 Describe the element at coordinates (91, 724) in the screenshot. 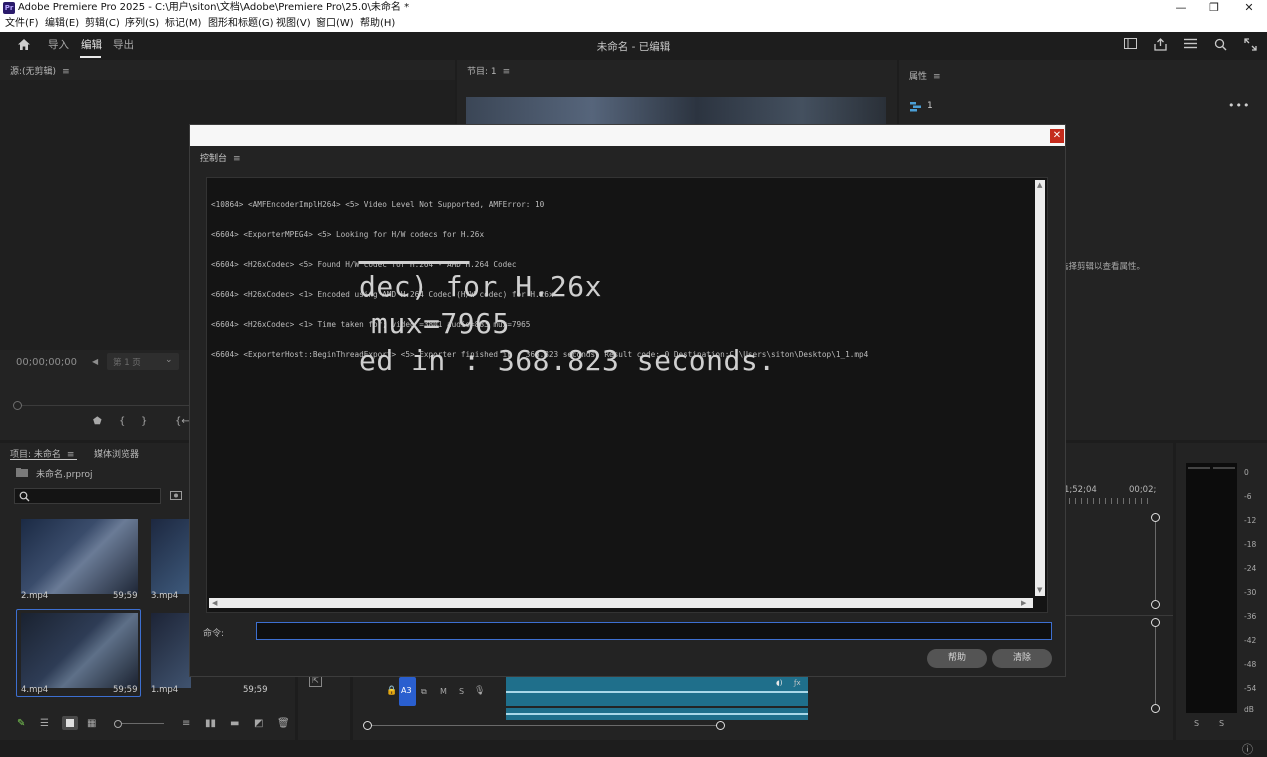

I see `freeform-view-icon: ▦` at that location.